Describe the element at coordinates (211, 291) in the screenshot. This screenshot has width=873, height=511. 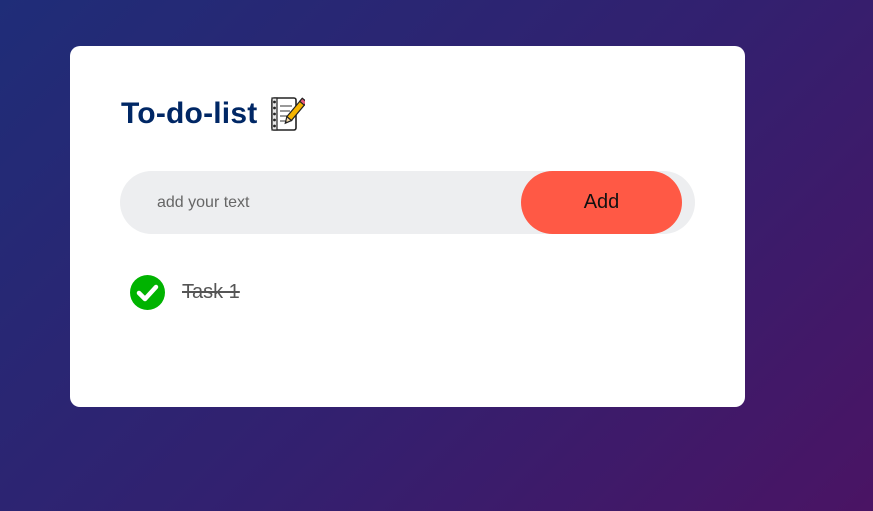
I see `task-label: Task 1` at that location.